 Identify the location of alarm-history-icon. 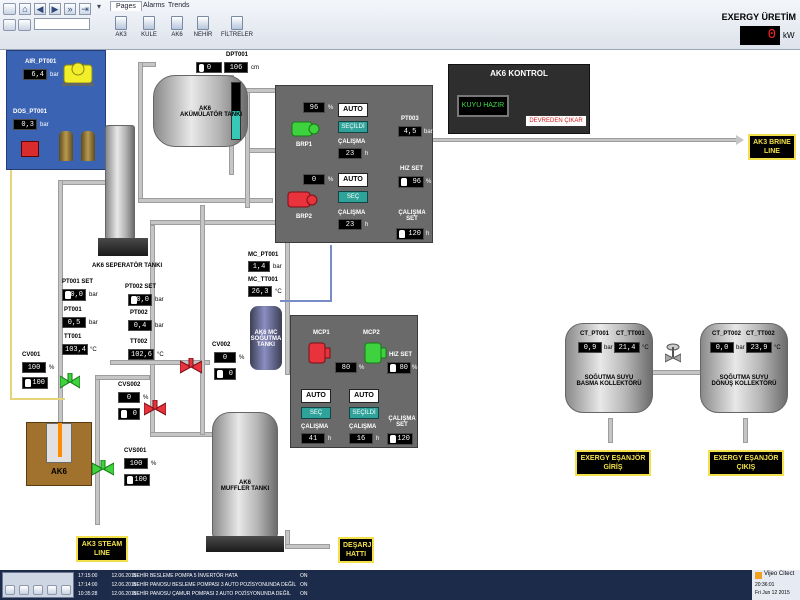
(66, 590).